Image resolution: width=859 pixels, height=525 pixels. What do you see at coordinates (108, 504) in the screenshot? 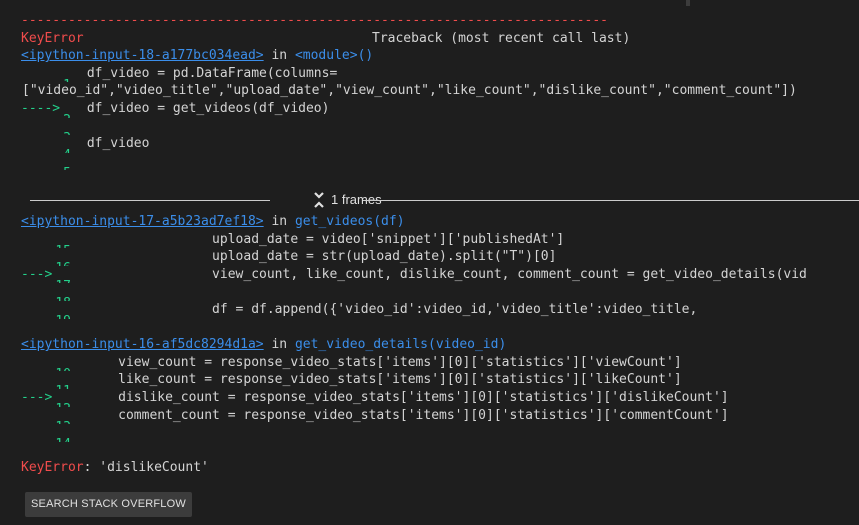
I see `search-stack-overflow-button: SEARCH STACK OVERFLOW` at bounding box center [108, 504].